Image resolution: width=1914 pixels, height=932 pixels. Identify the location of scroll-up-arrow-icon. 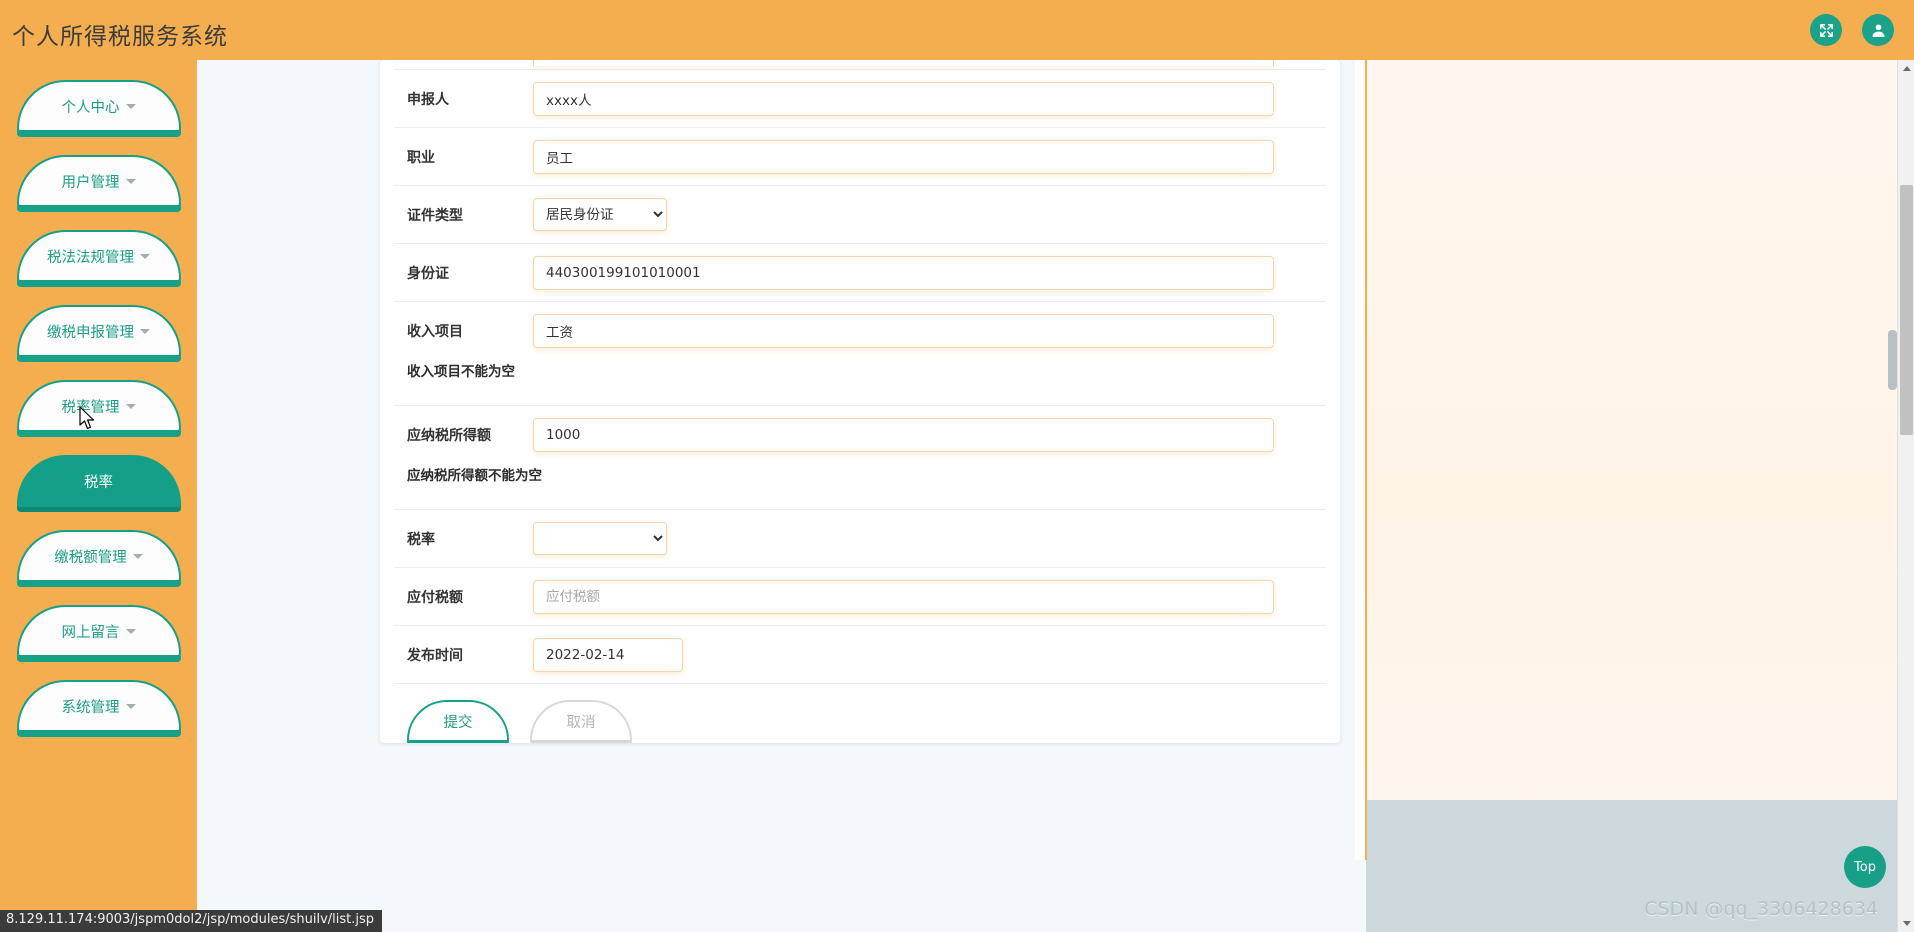
(1906, 68).